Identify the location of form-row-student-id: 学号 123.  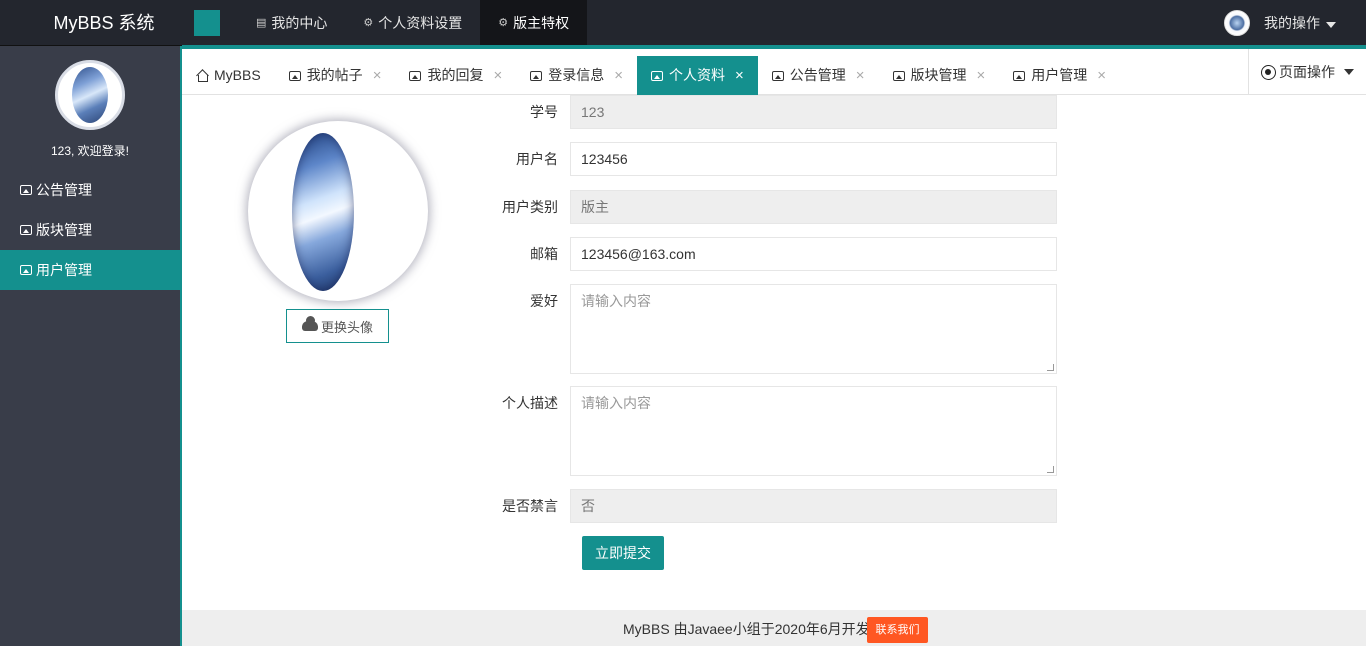
(773, 112).